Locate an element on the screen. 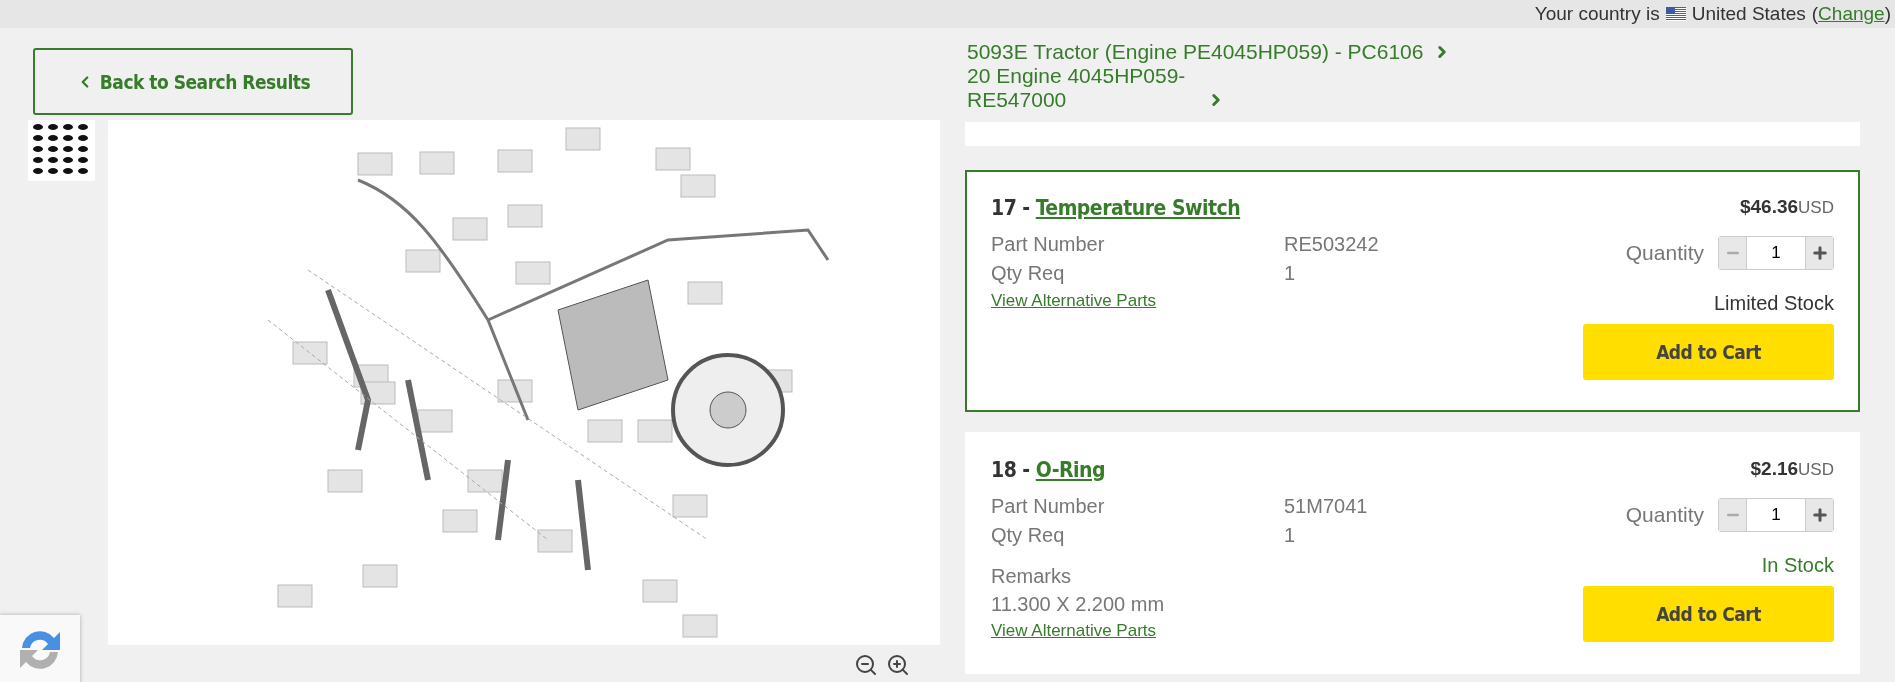  breadcrumb-link: 20 Engine 4045HP059-RE547000 is located at coordinates (1082, 88).